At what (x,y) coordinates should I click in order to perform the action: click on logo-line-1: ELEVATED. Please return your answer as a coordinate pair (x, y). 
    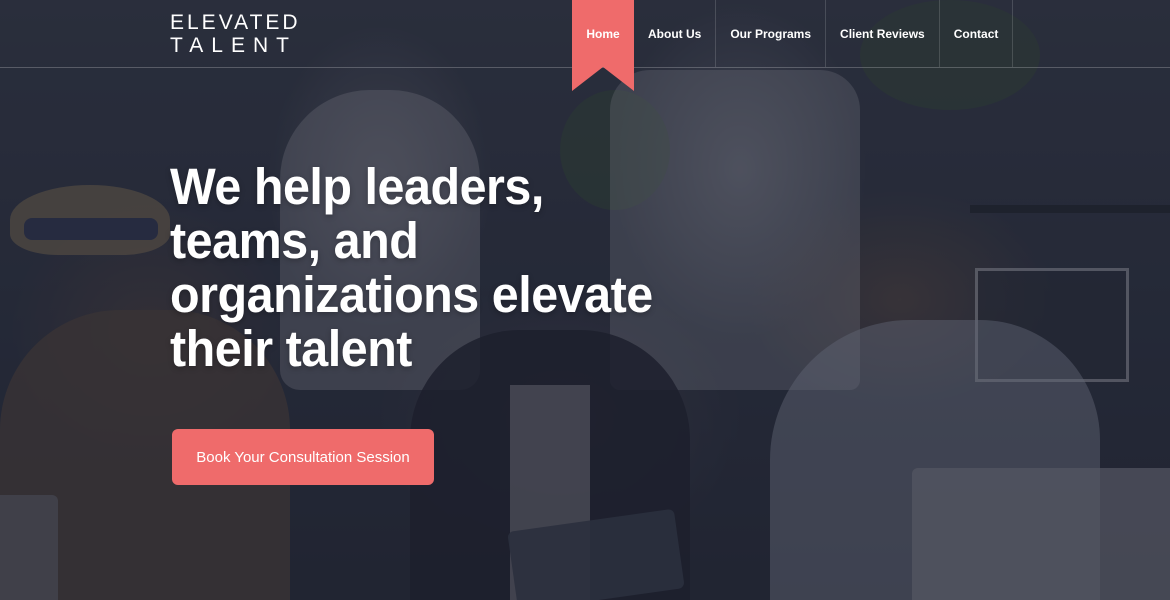
    Looking at the image, I should click on (235, 22).